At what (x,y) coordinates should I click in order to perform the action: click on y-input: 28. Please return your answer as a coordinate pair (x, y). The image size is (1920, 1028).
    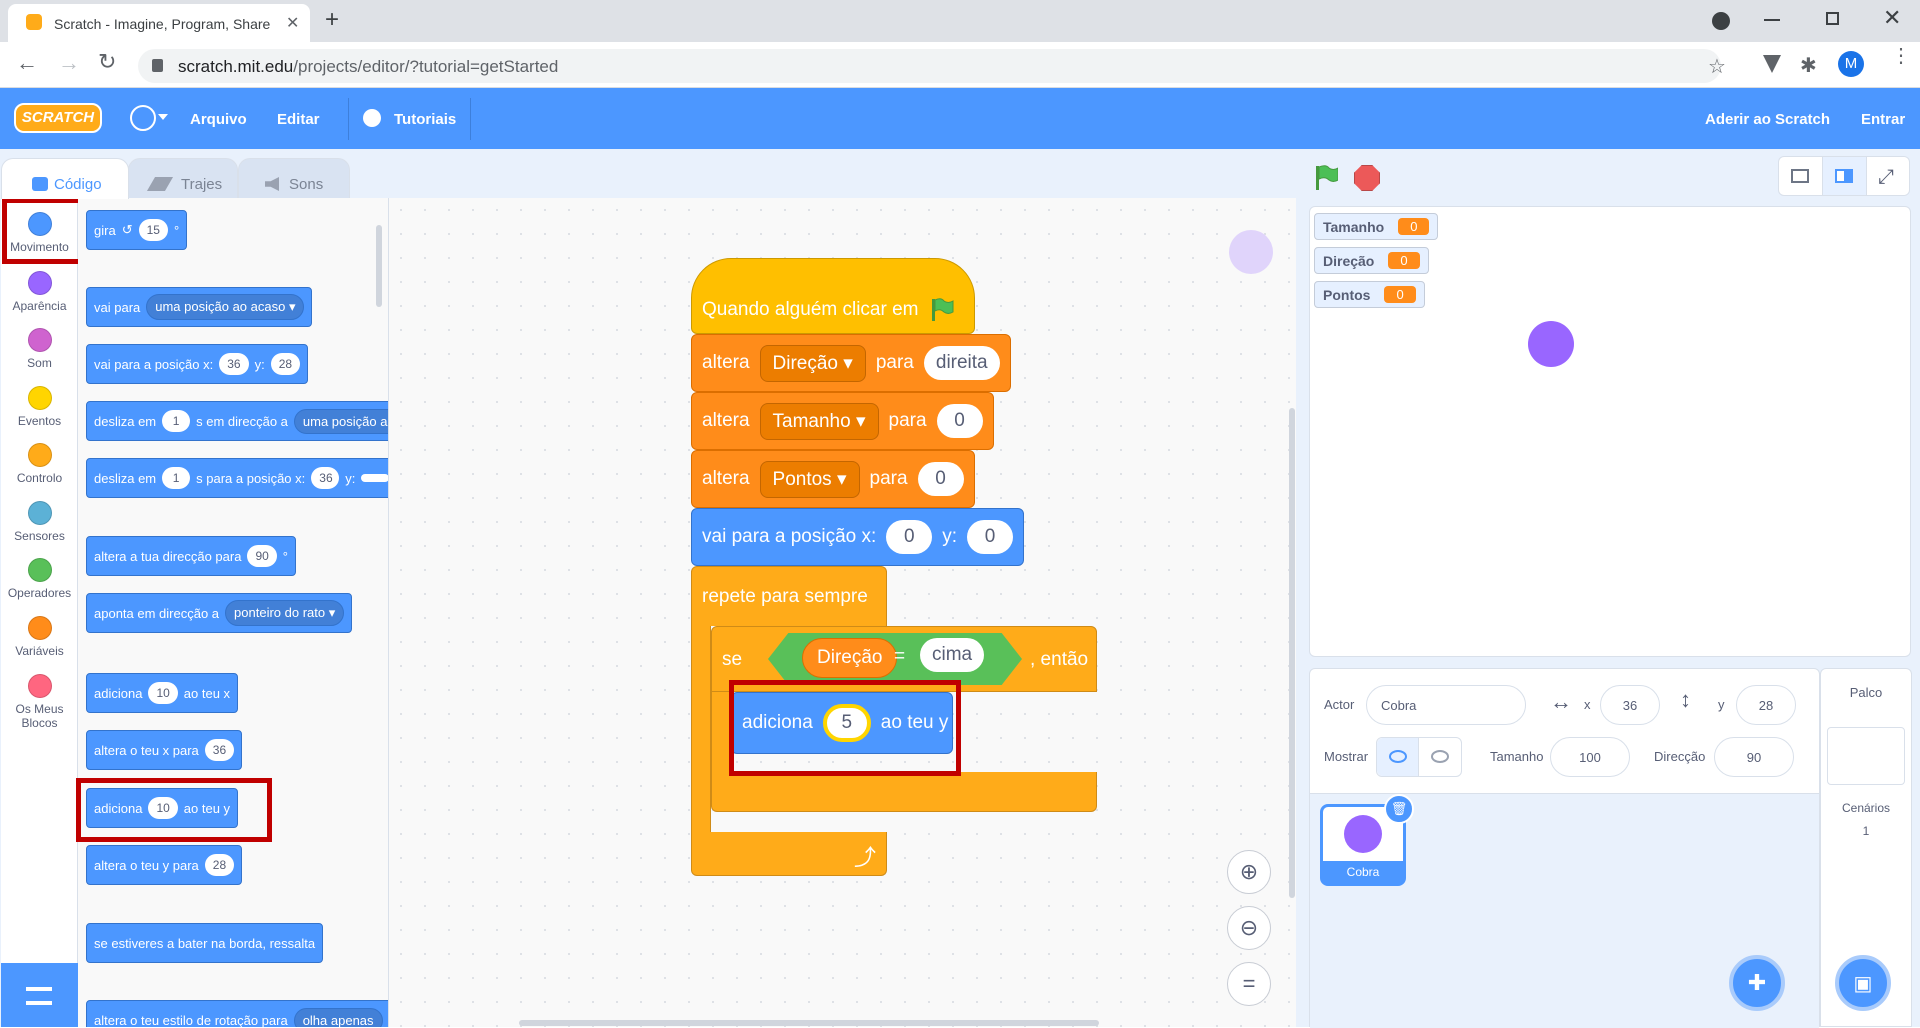
    Looking at the image, I should click on (285, 364).